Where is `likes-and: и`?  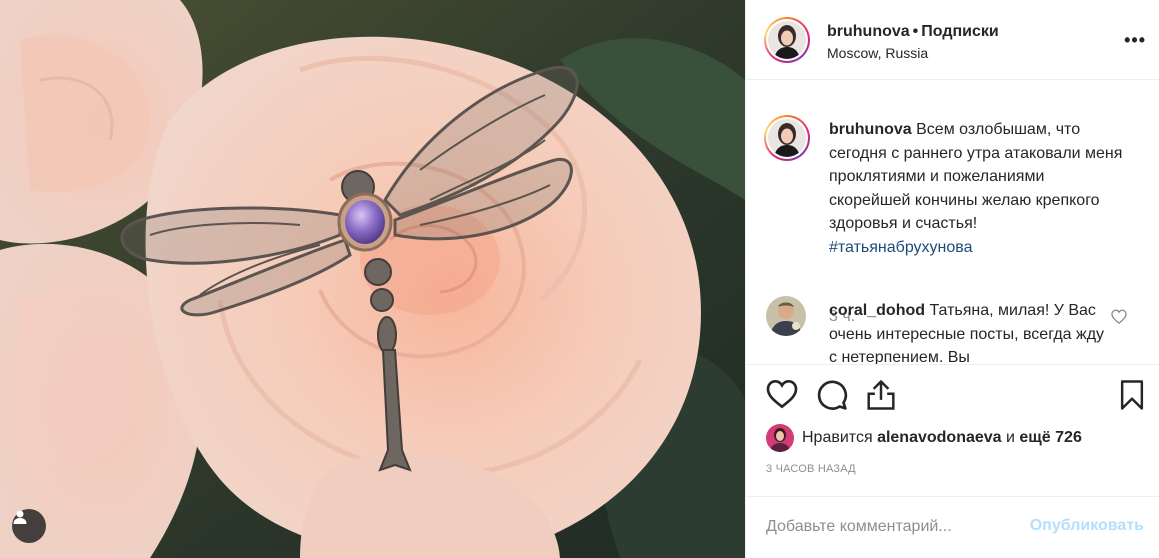
likes-and: и is located at coordinates (1010, 437).